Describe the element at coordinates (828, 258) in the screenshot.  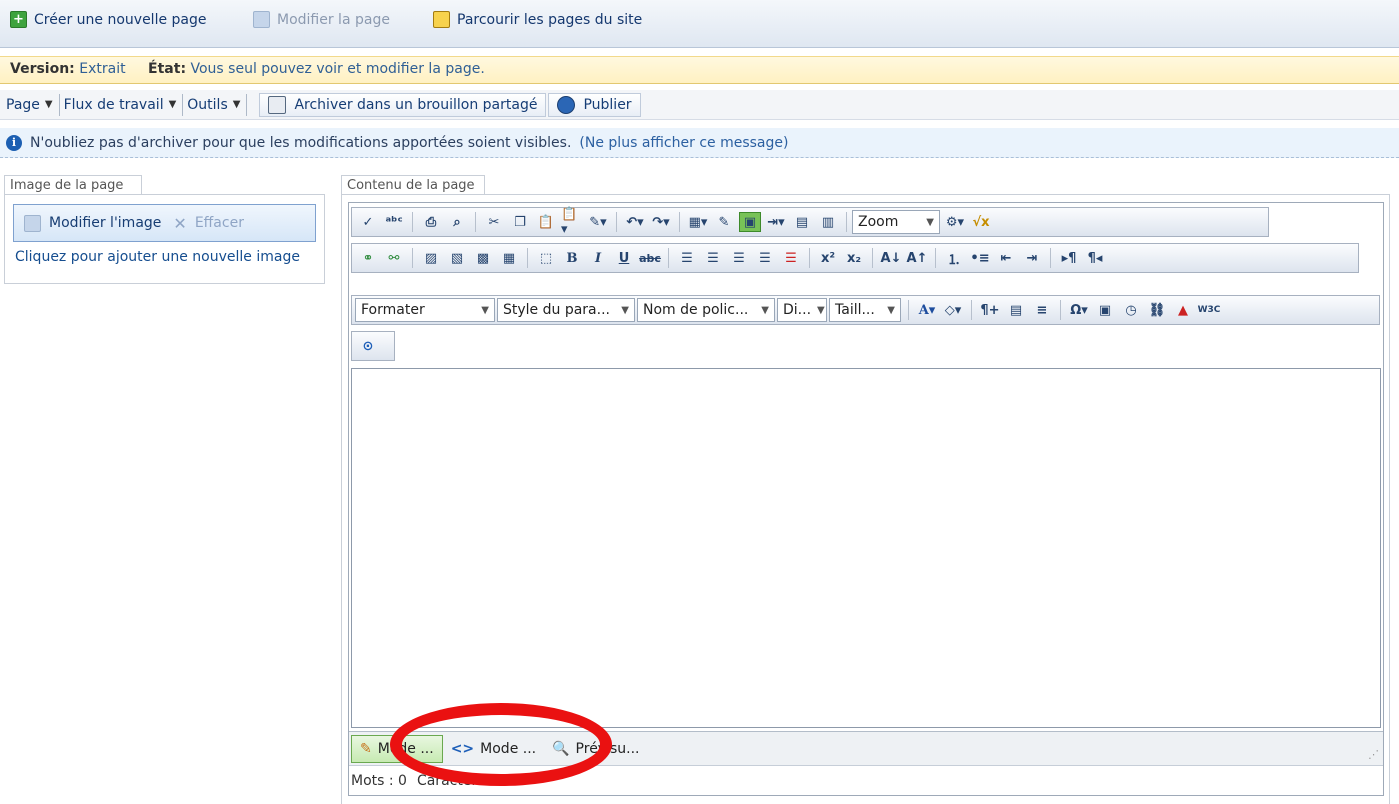
I see `superscript-icon: x²` at that location.